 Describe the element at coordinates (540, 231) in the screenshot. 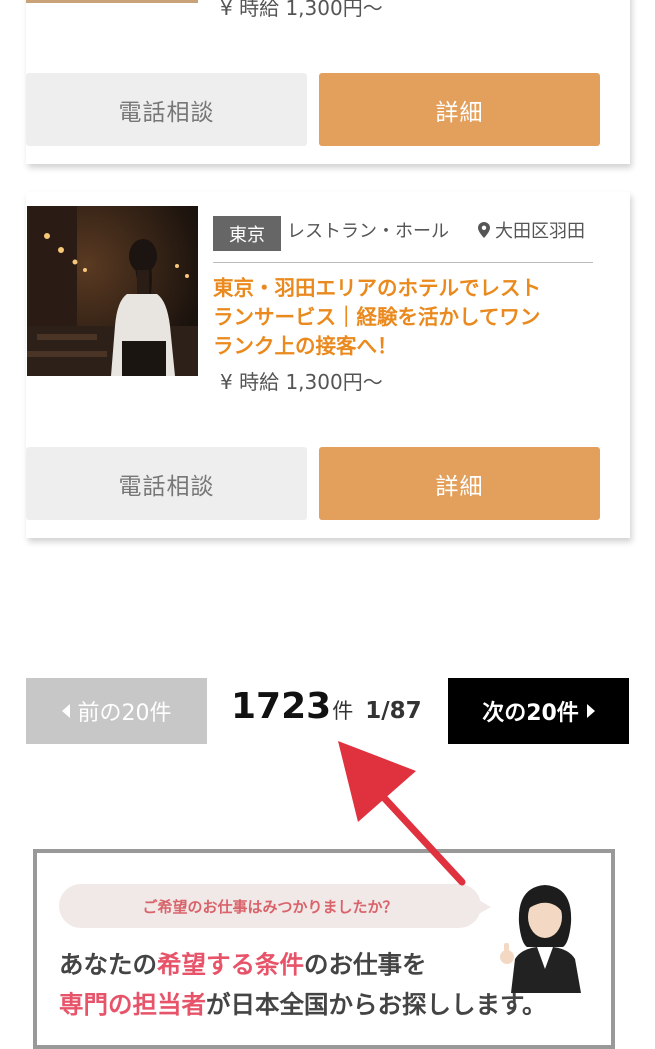

I see `job-location-label: 大田区羽田` at that location.